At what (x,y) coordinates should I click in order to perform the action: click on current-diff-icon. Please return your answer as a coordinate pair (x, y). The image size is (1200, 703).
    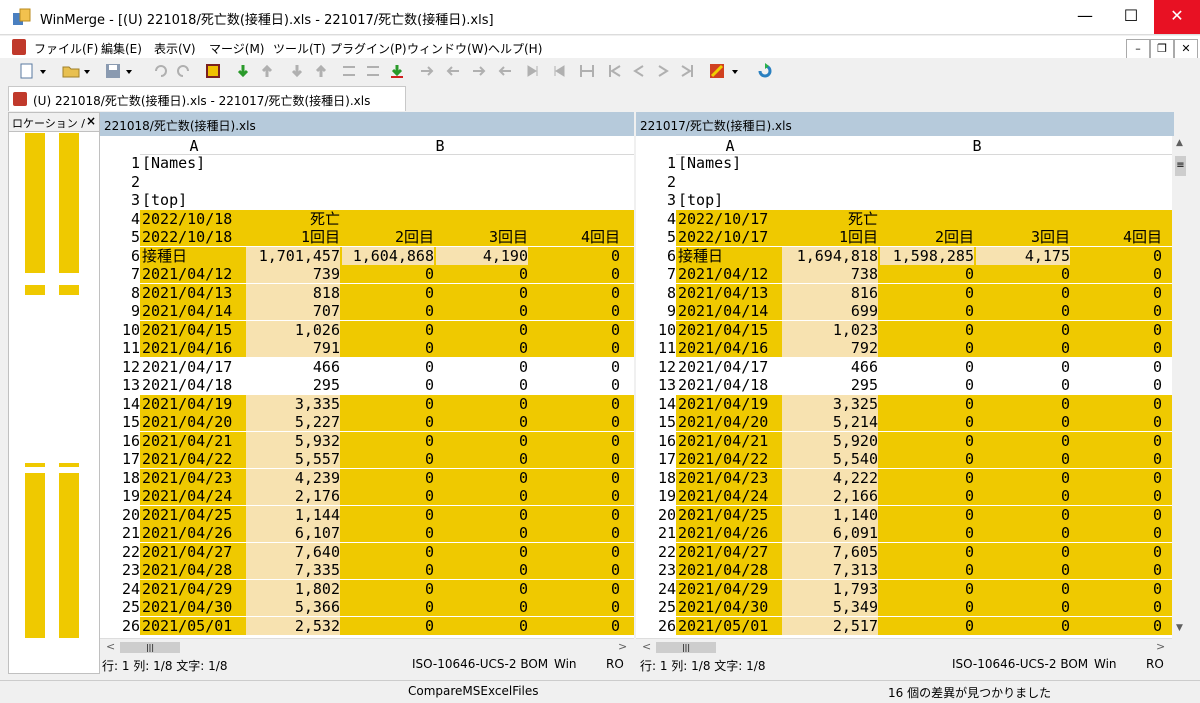
    Looking at the image, I should click on (349, 71).